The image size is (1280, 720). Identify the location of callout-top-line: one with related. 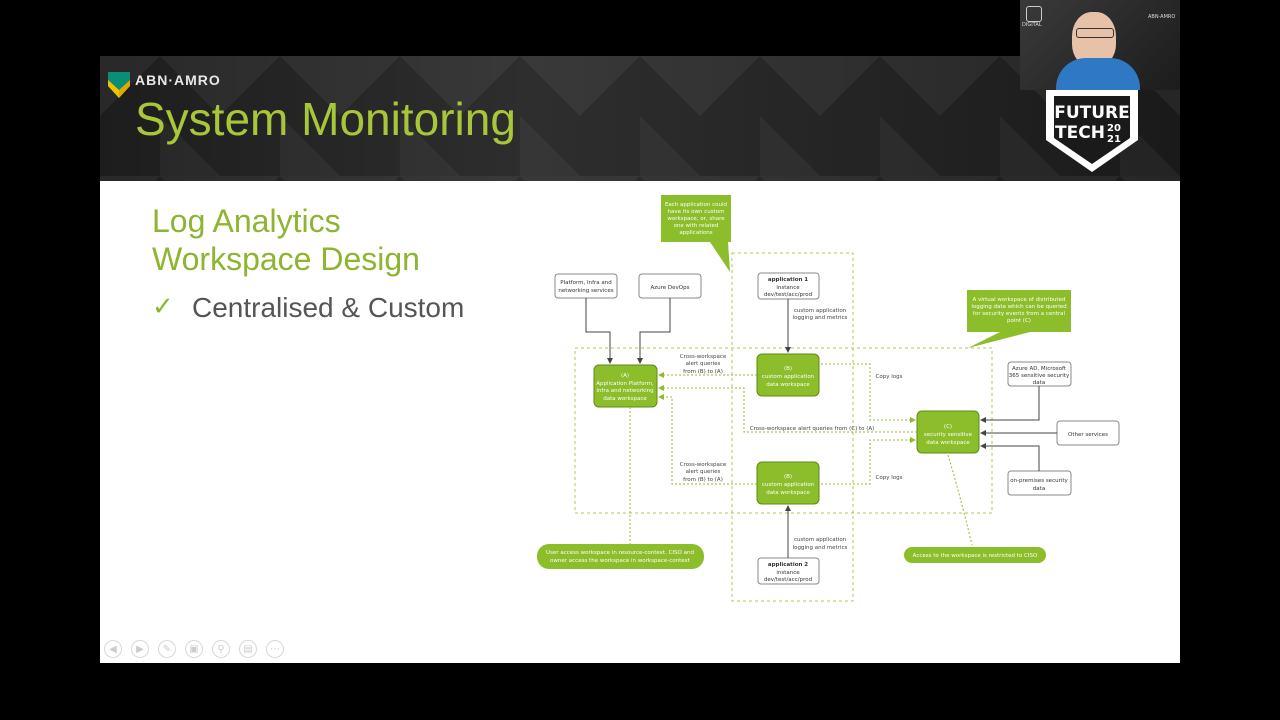
(696, 226).